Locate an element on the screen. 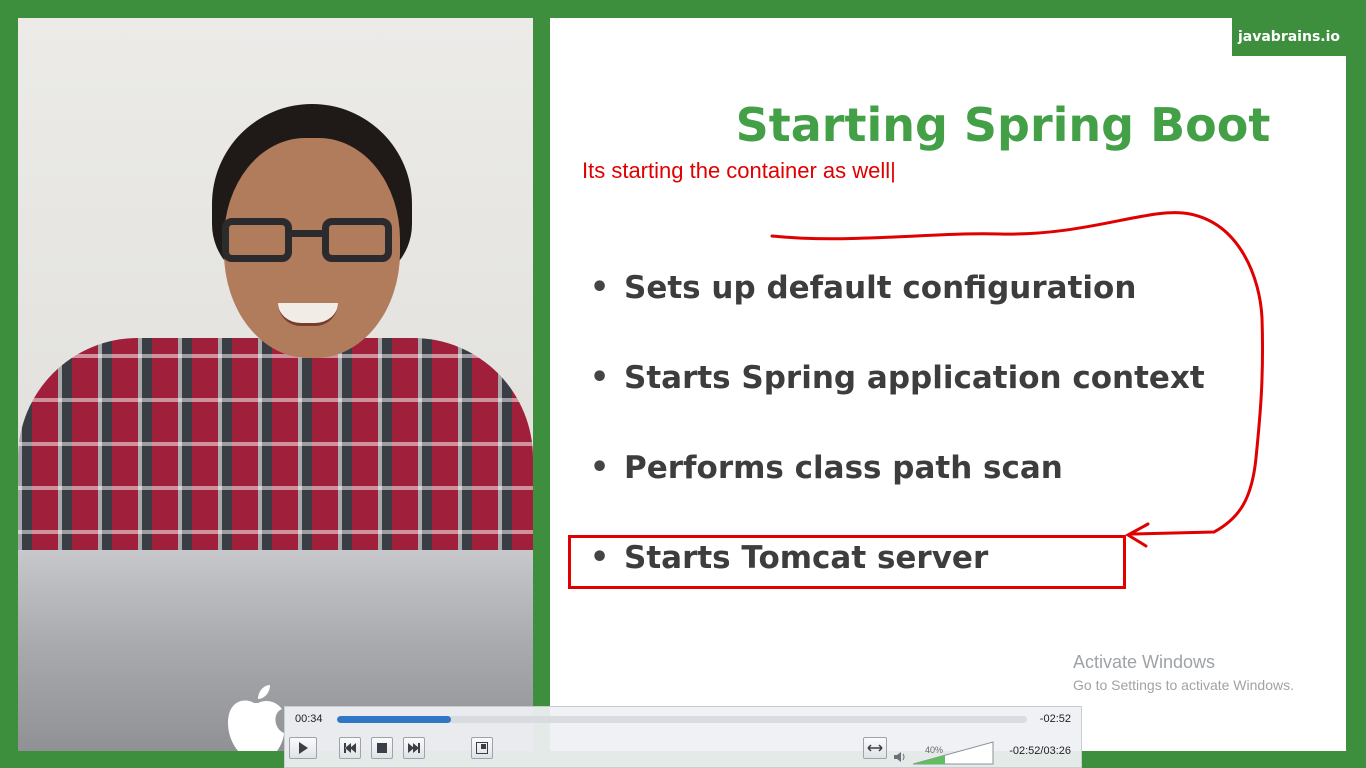  time-display: -02:52/03:26 is located at coordinates (1040, 751).